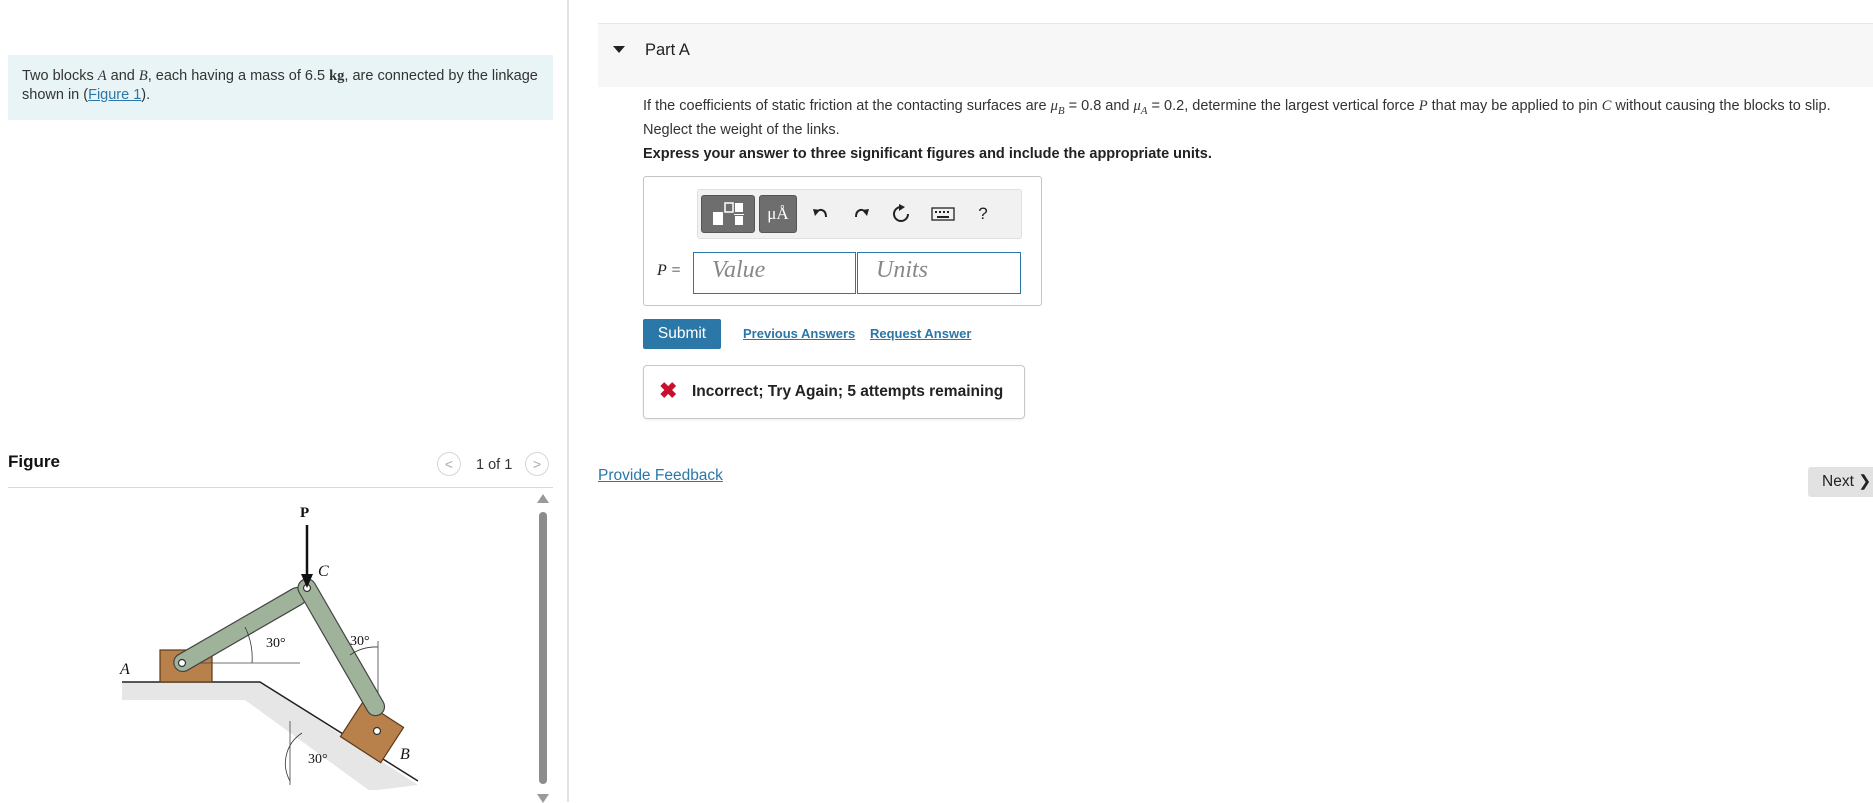 The width and height of the screenshot is (1873, 803). What do you see at coordinates (323, 571) in the screenshot?
I see `label-c: C` at bounding box center [323, 571].